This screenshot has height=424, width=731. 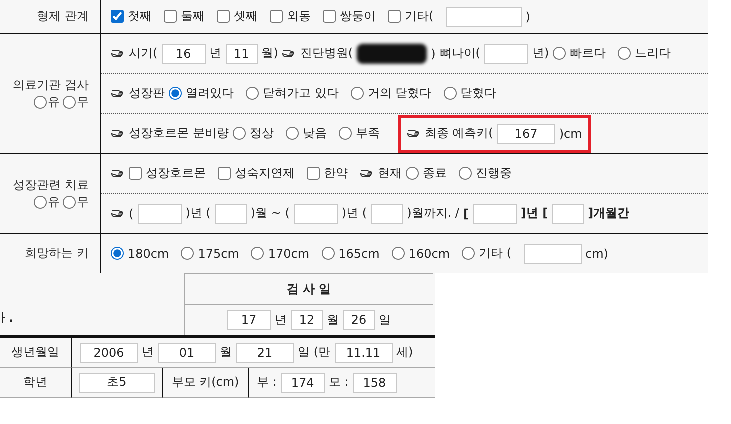 What do you see at coordinates (433, 213) in the screenshot?
I see `form-label: )월까지. /` at bounding box center [433, 213].